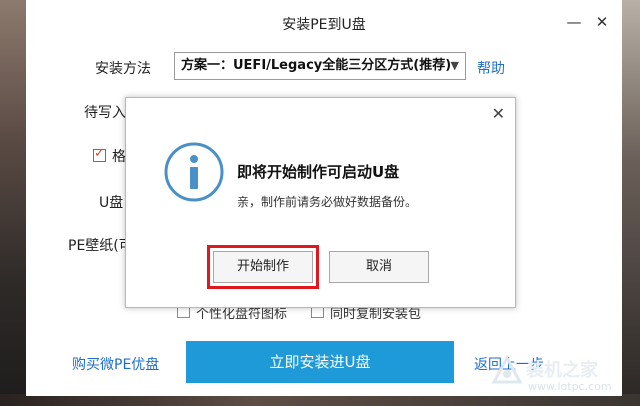  What do you see at coordinates (507, 369) in the screenshot?
I see `watermark-logo-icon` at bounding box center [507, 369].